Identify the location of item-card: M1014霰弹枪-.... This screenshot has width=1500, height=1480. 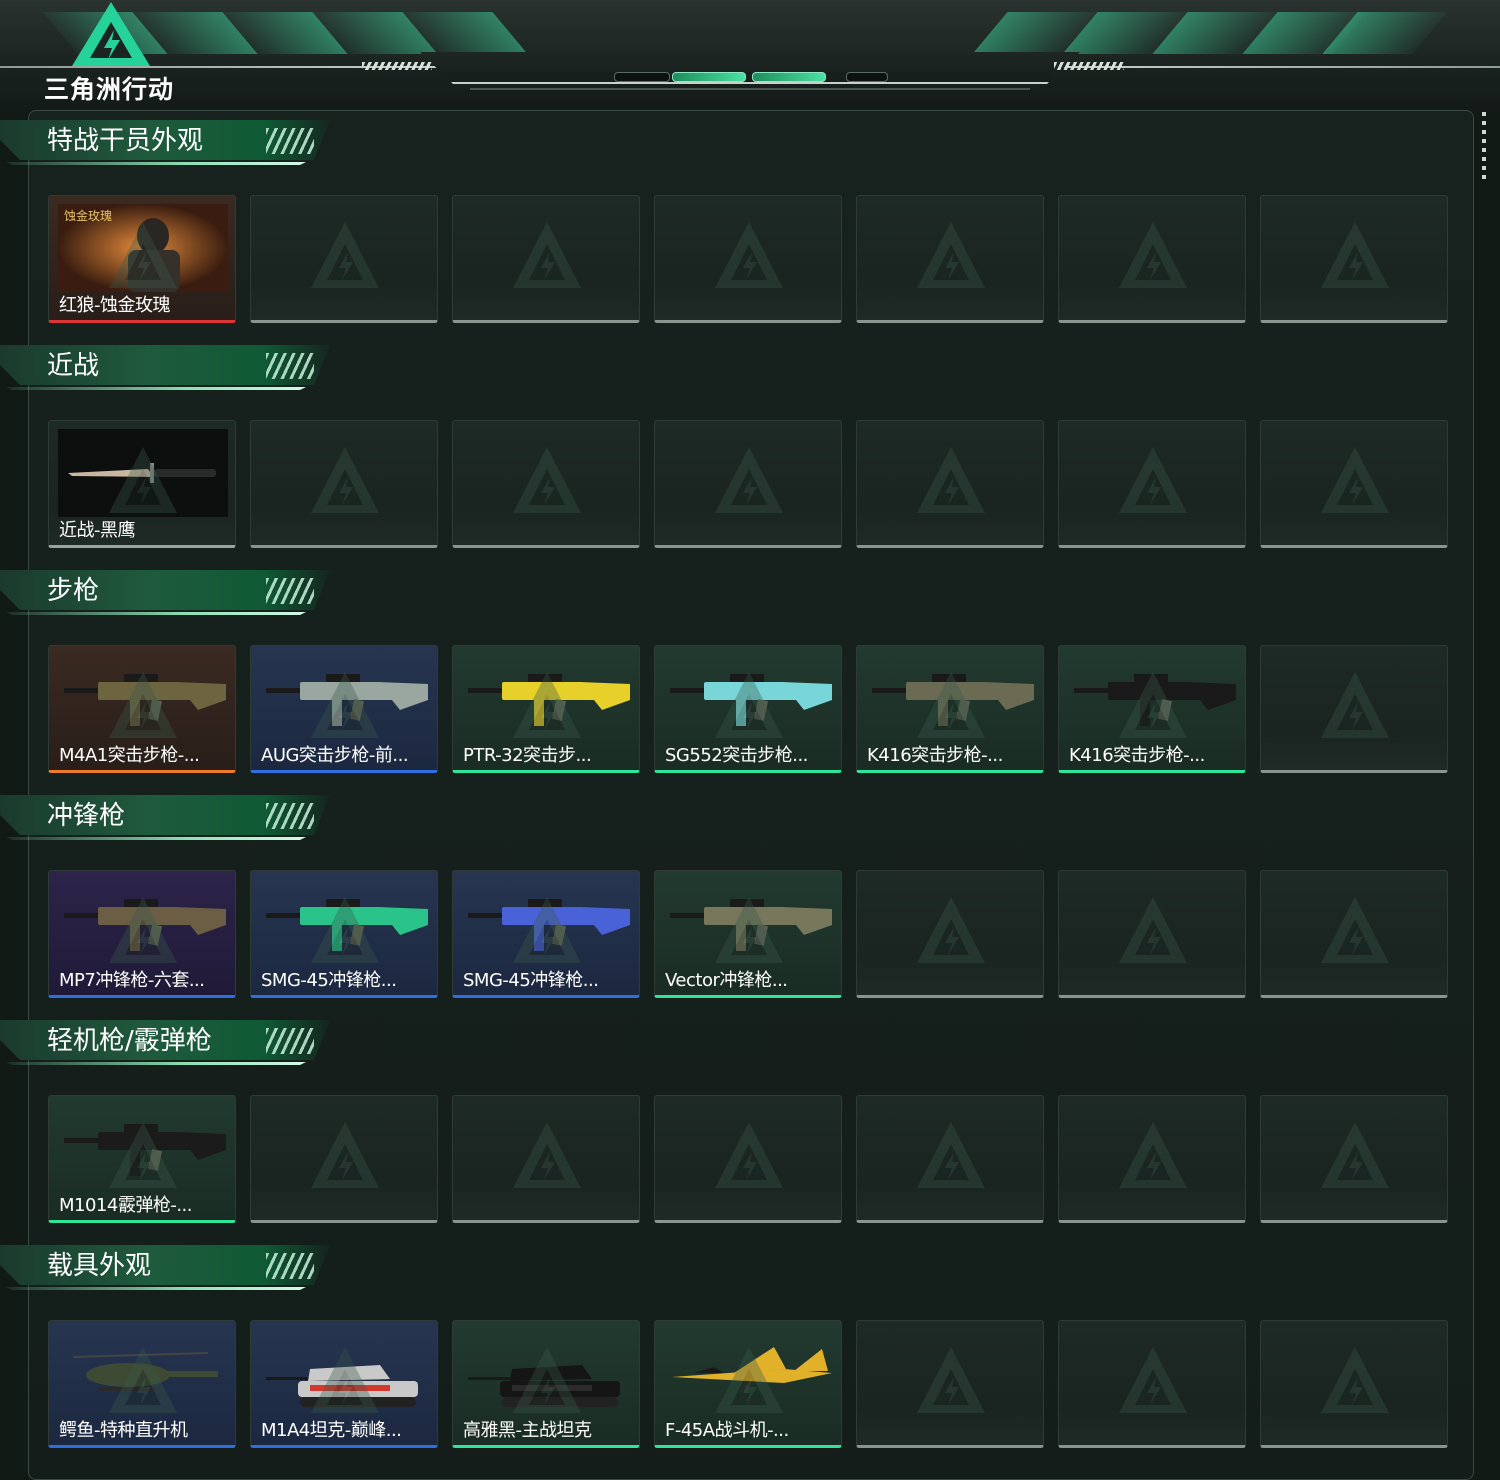
(142, 1159).